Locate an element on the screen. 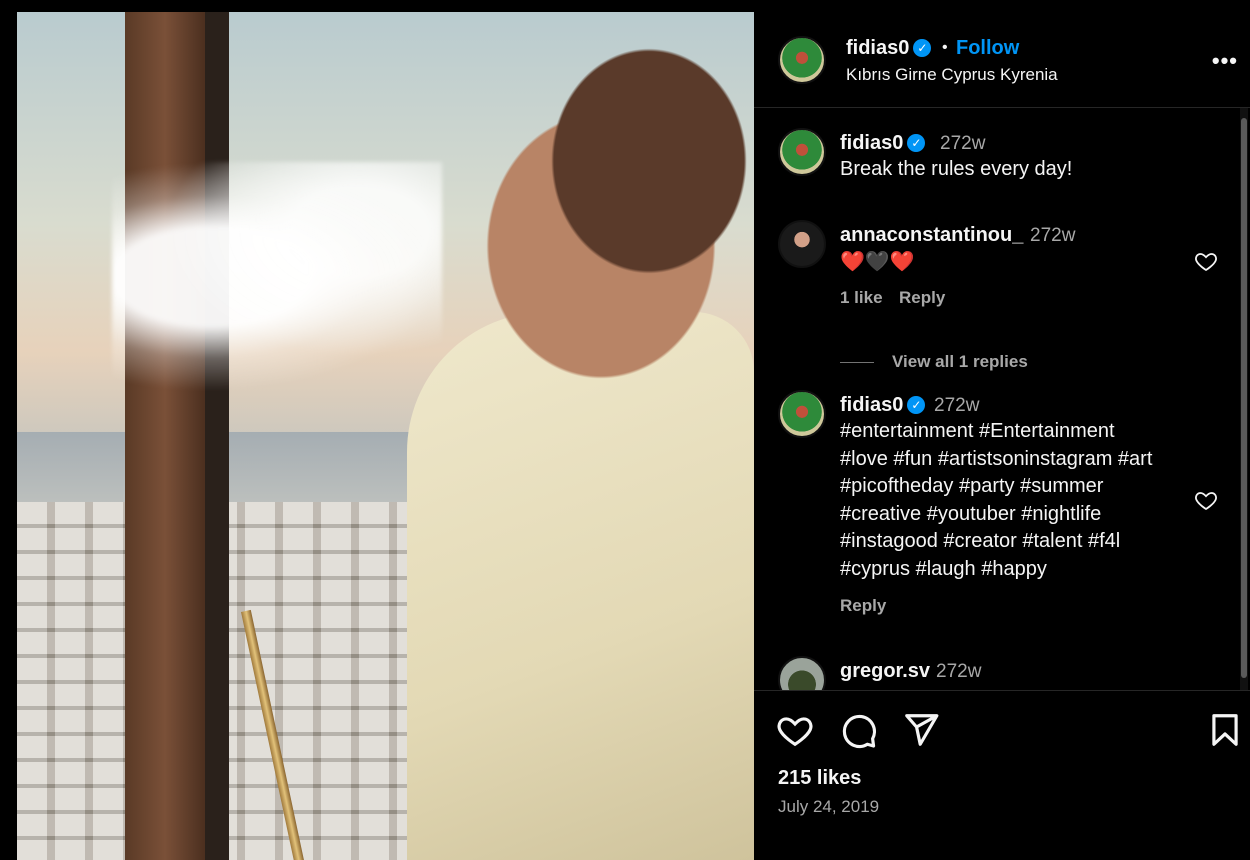  comment-username: annaconstantinou_ is located at coordinates (931, 235).